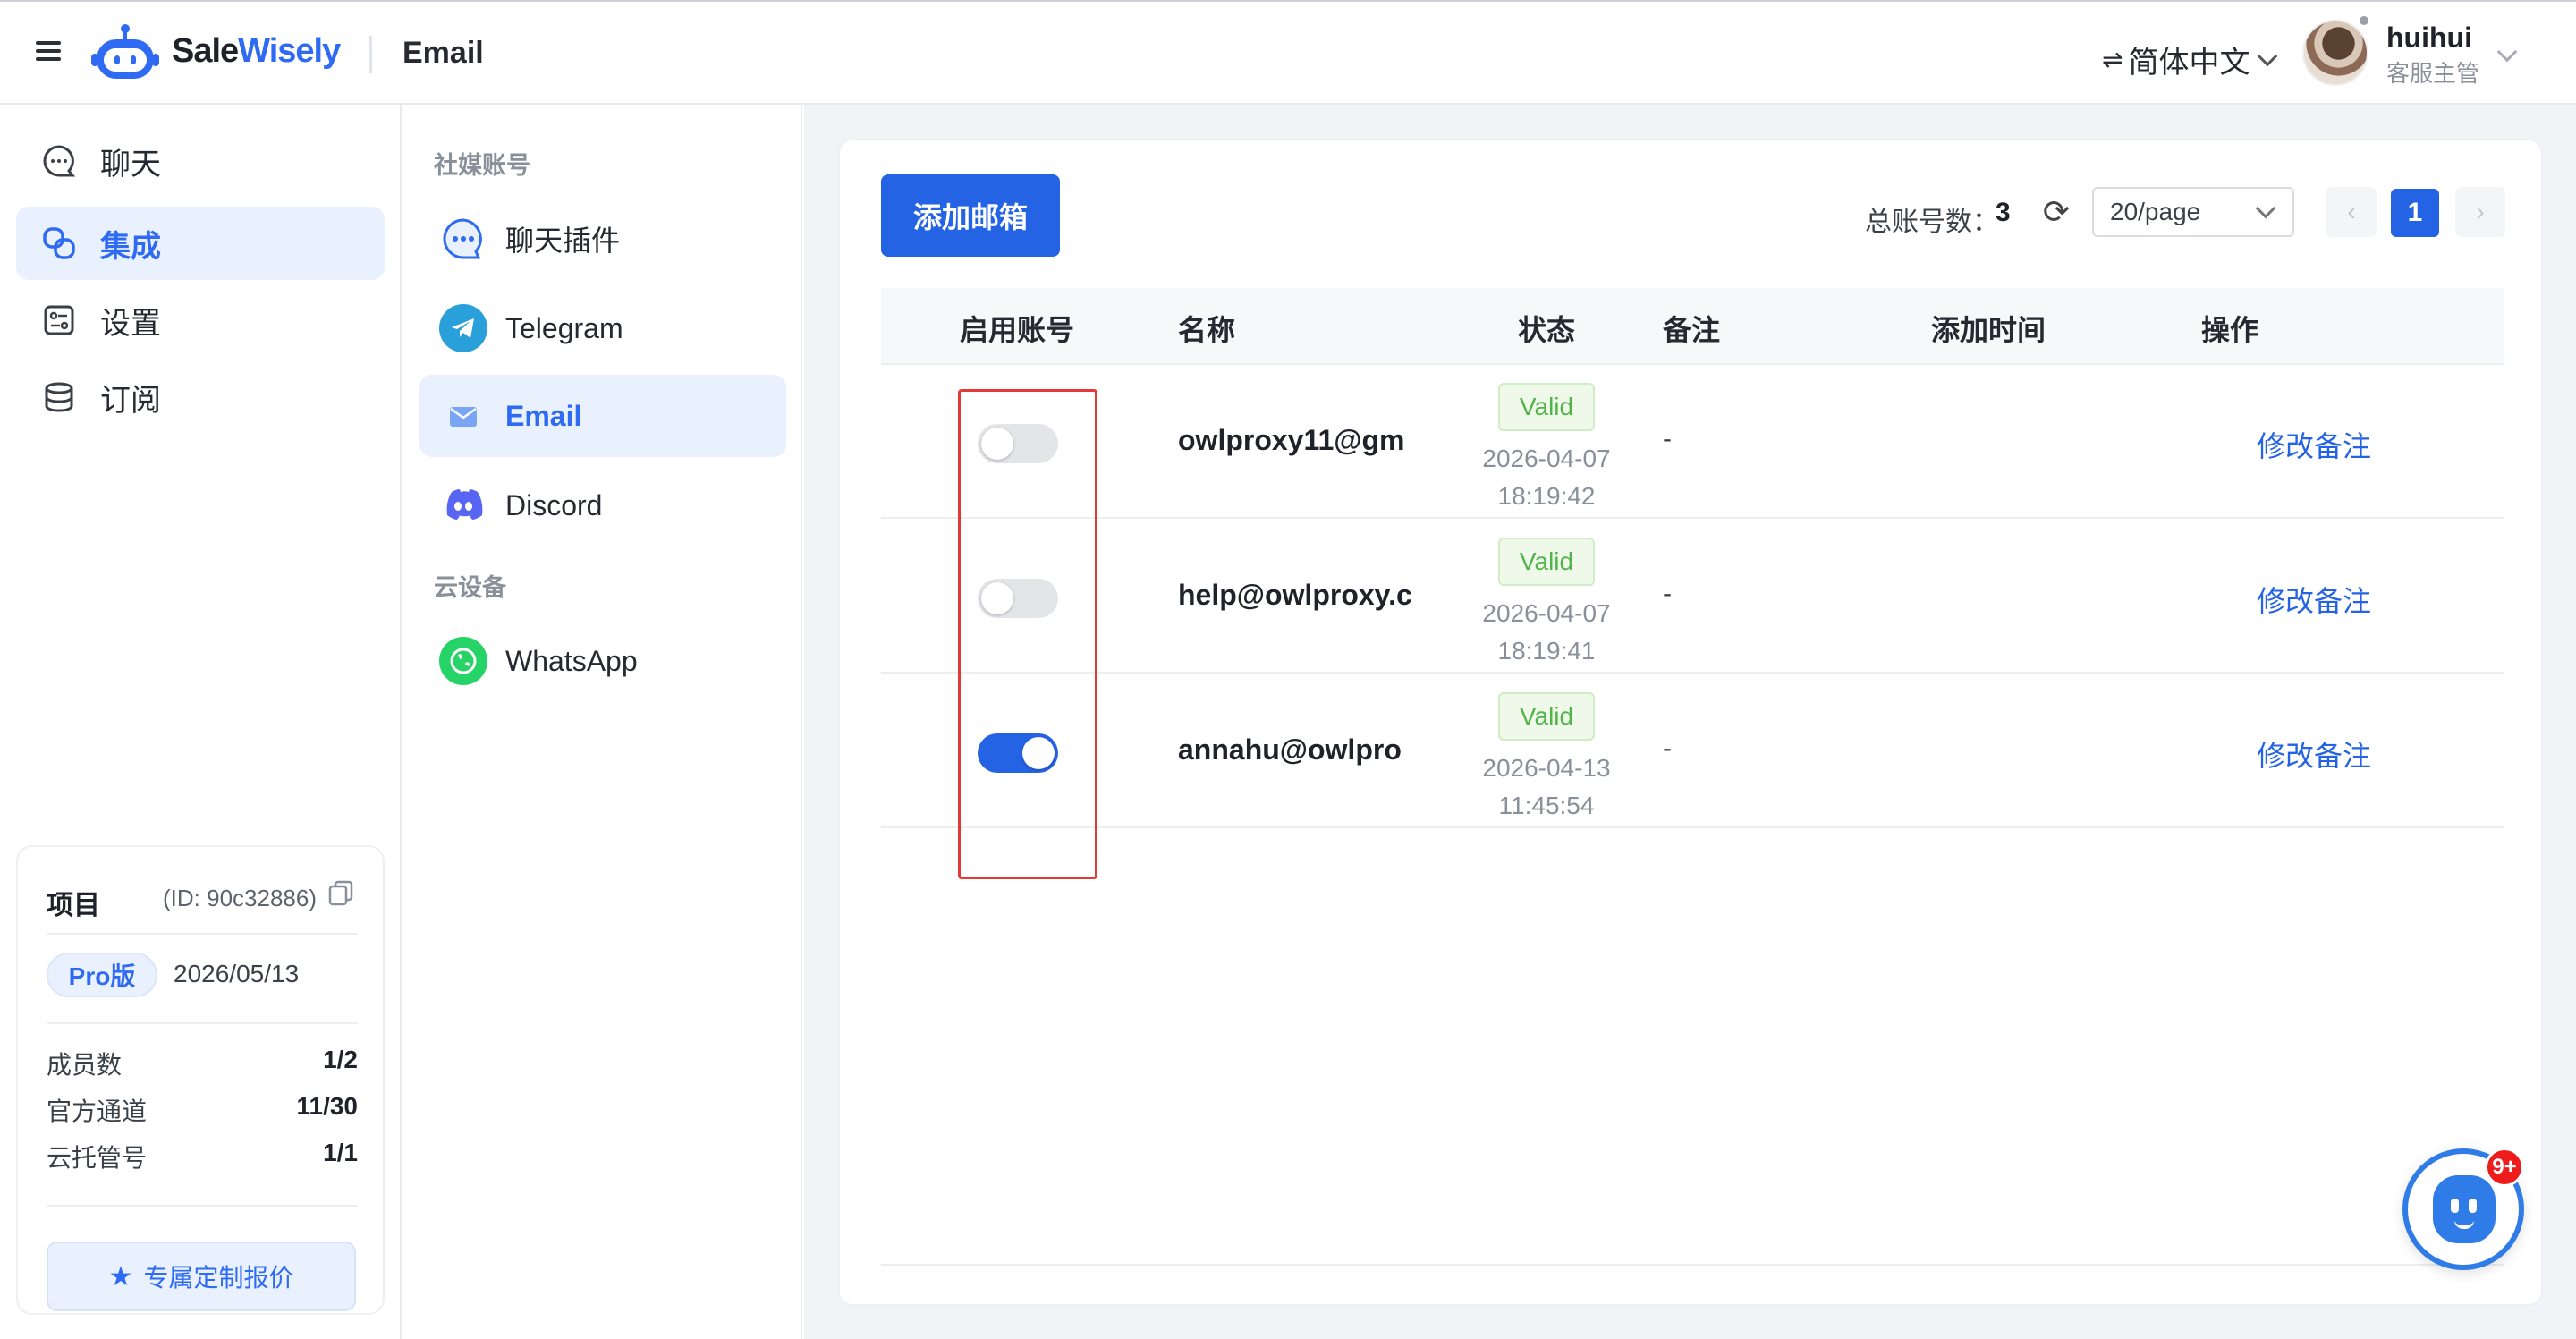 The image size is (2576, 1339). I want to click on integration-item-telegram: Telegram, so click(602, 328).